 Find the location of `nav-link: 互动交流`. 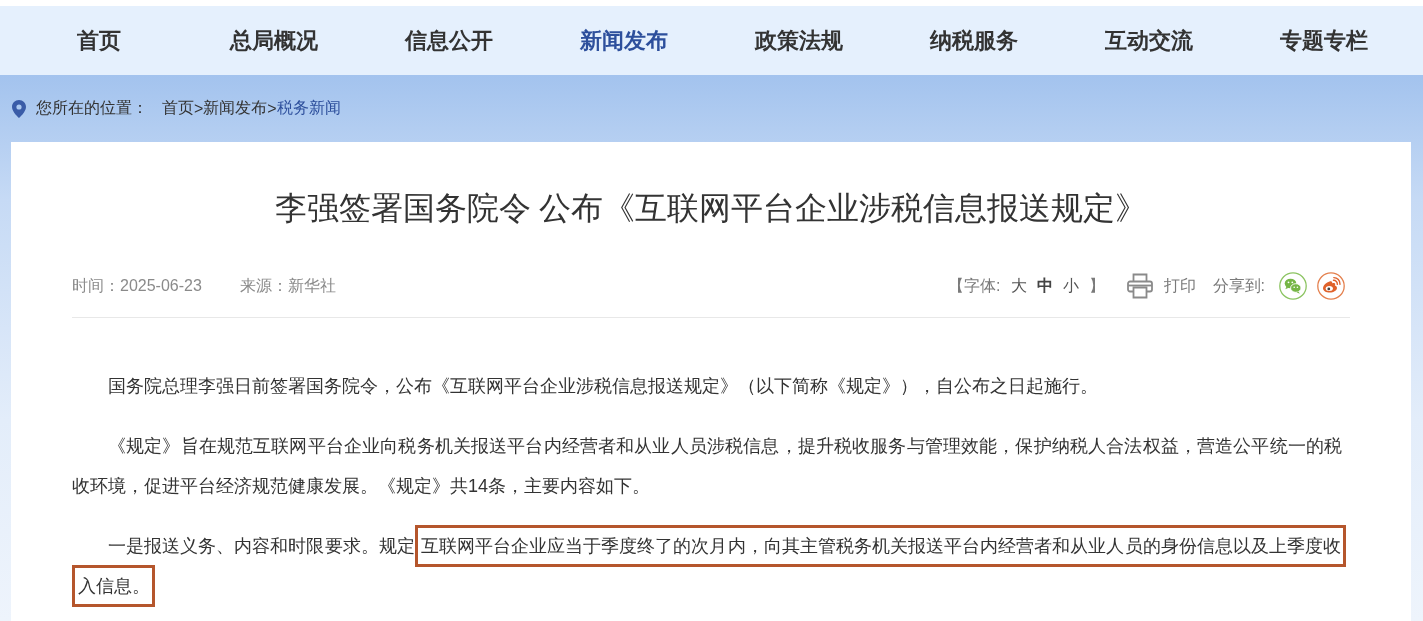

nav-link: 互动交流 is located at coordinates (1148, 40).